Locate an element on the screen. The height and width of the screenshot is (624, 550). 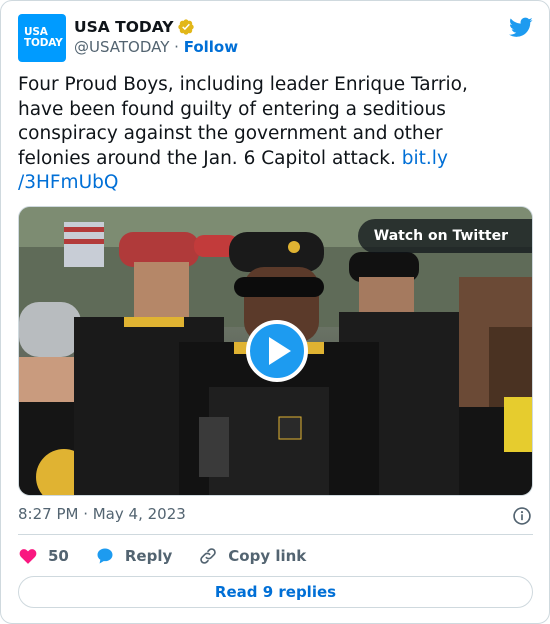
copy-link-action: Copy link is located at coordinates (252, 556).